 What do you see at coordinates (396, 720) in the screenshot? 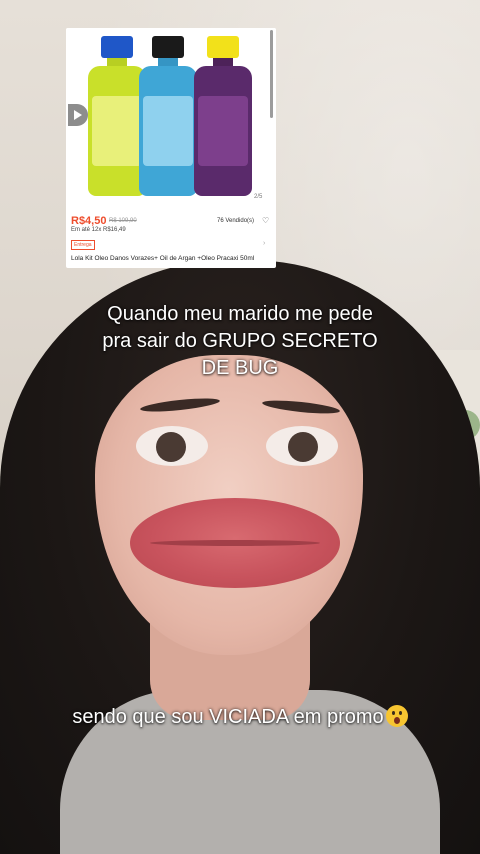
I see `emoji-mouth` at bounding box center [396, 720].